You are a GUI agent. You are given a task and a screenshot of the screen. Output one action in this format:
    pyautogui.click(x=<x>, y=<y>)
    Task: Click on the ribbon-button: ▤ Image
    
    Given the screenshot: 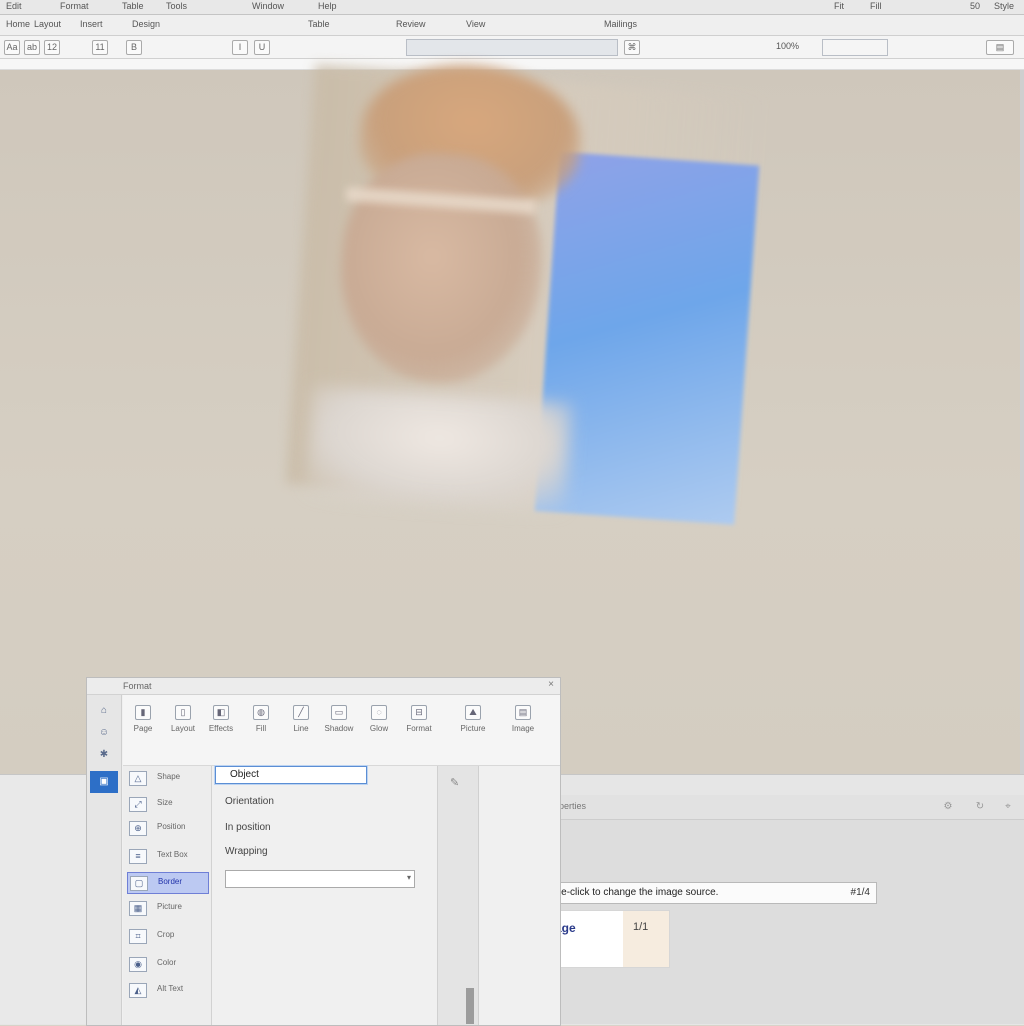 What is the action you would take?
    pyautogui.click(x=523, y=719)
    